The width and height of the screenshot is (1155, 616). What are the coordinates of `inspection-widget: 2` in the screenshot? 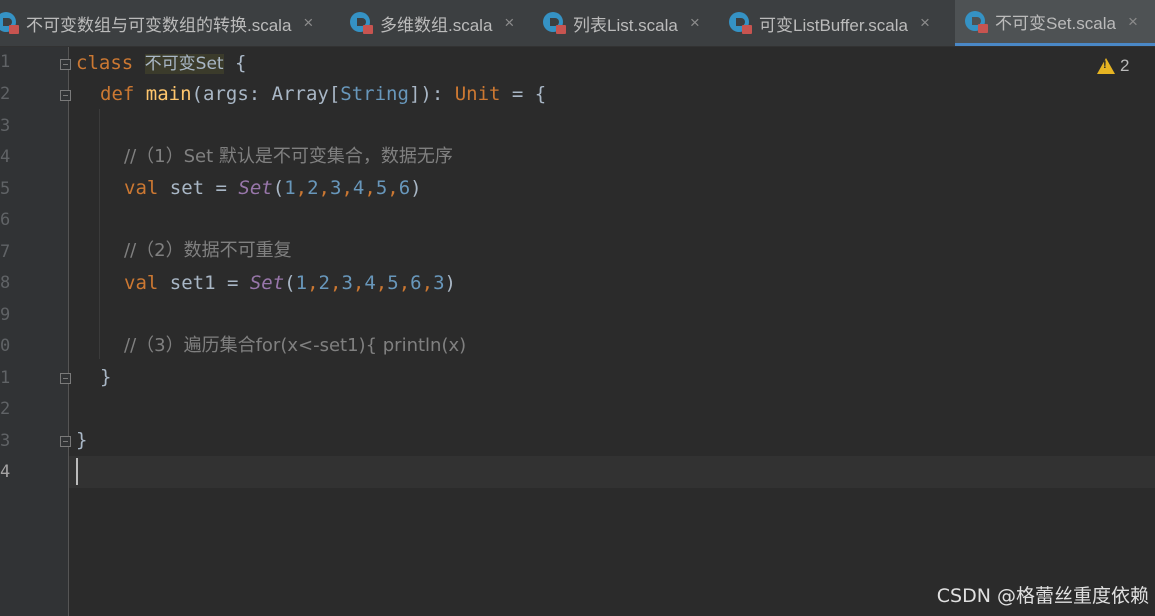 It's located at (1113, 66).